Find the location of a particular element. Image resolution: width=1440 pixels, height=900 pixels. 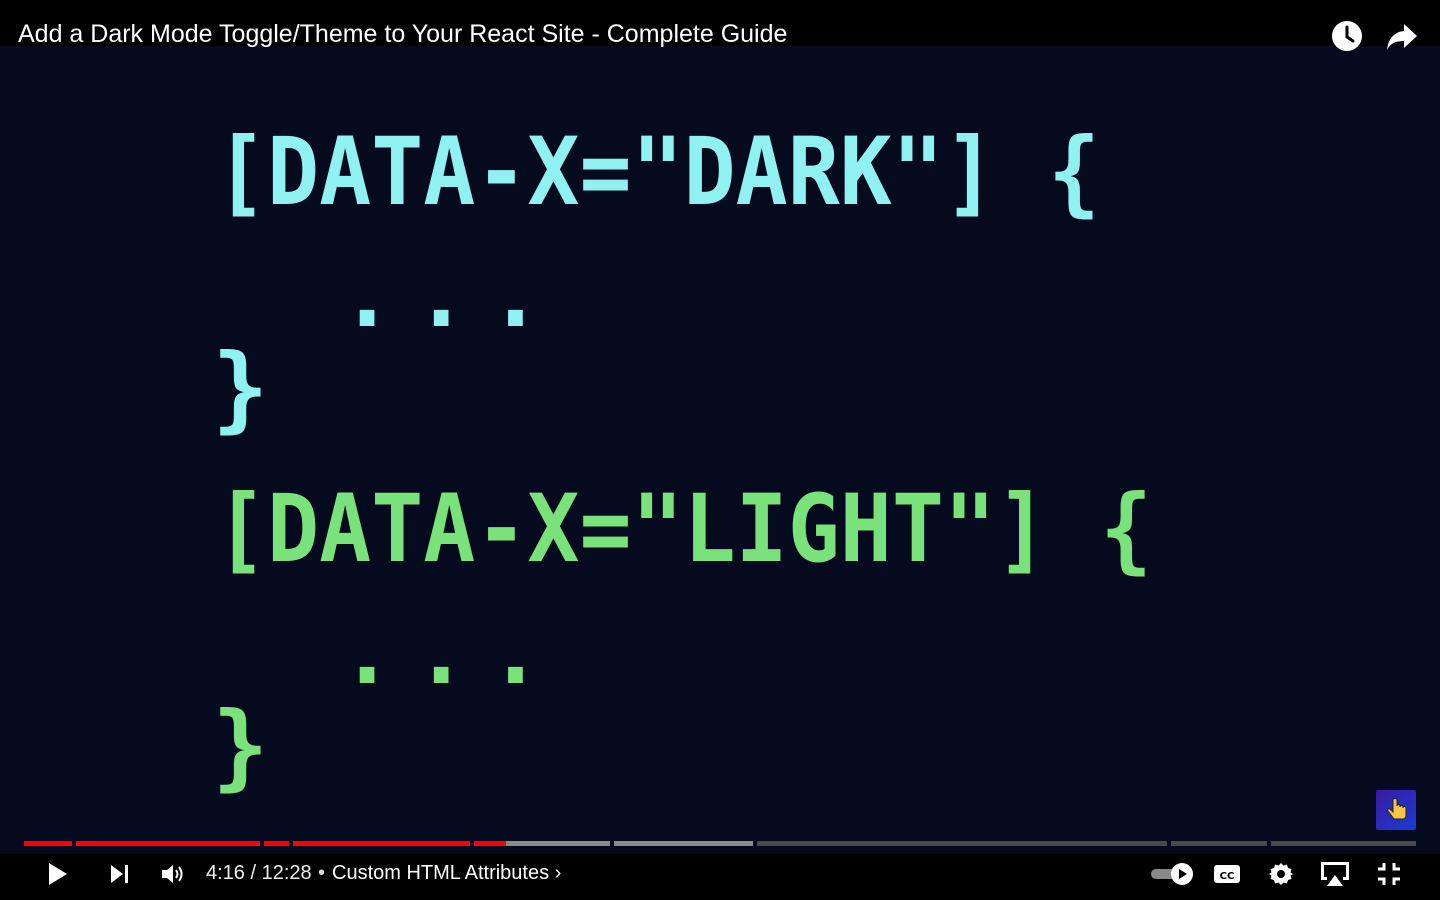

code-line-dark-selector: [DATA-X="DARK"] { is located at coordinates (658, 172).